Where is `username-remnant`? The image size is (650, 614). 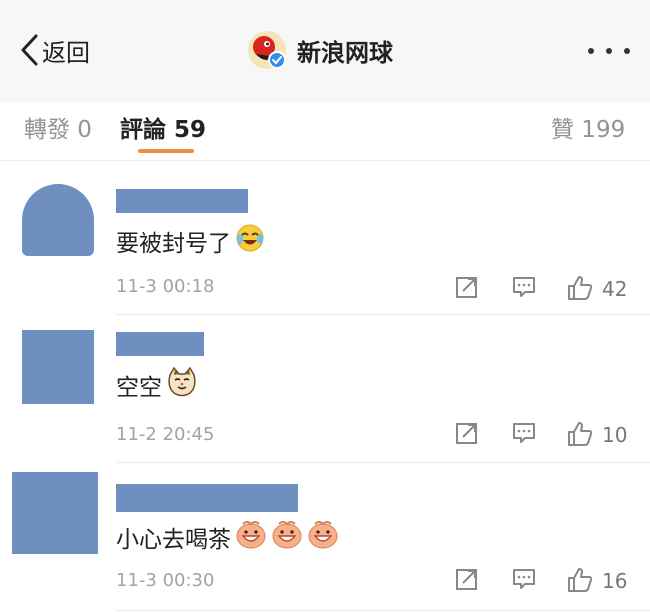
username-remnant is located at coordinates (186, 172).